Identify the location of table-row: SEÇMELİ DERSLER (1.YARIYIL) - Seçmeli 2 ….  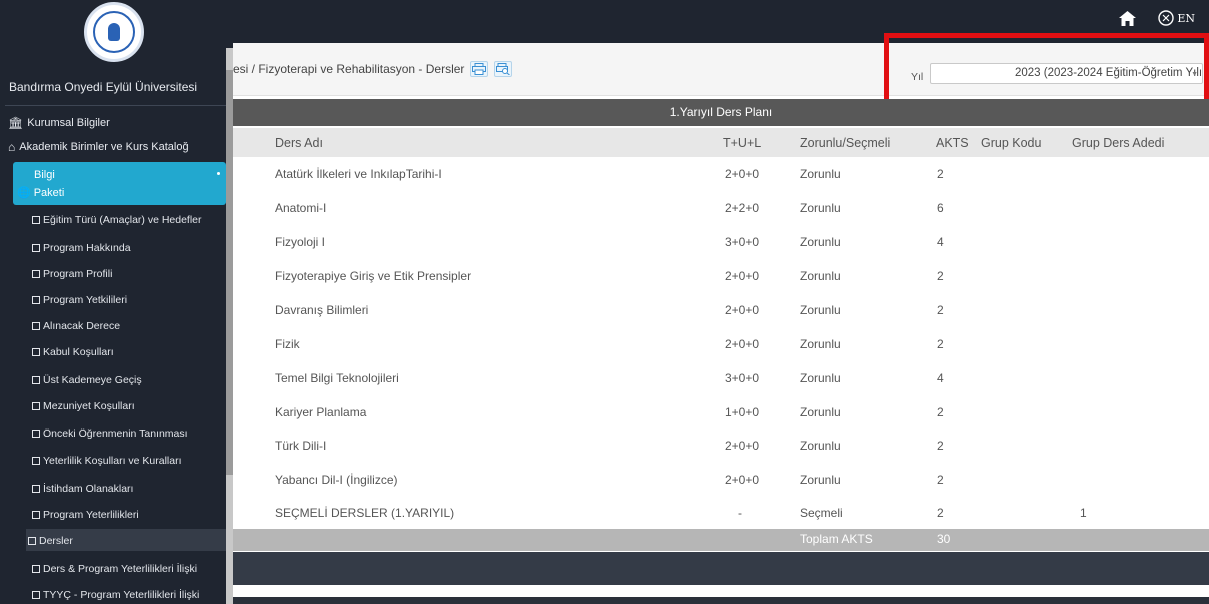
(721, 512).